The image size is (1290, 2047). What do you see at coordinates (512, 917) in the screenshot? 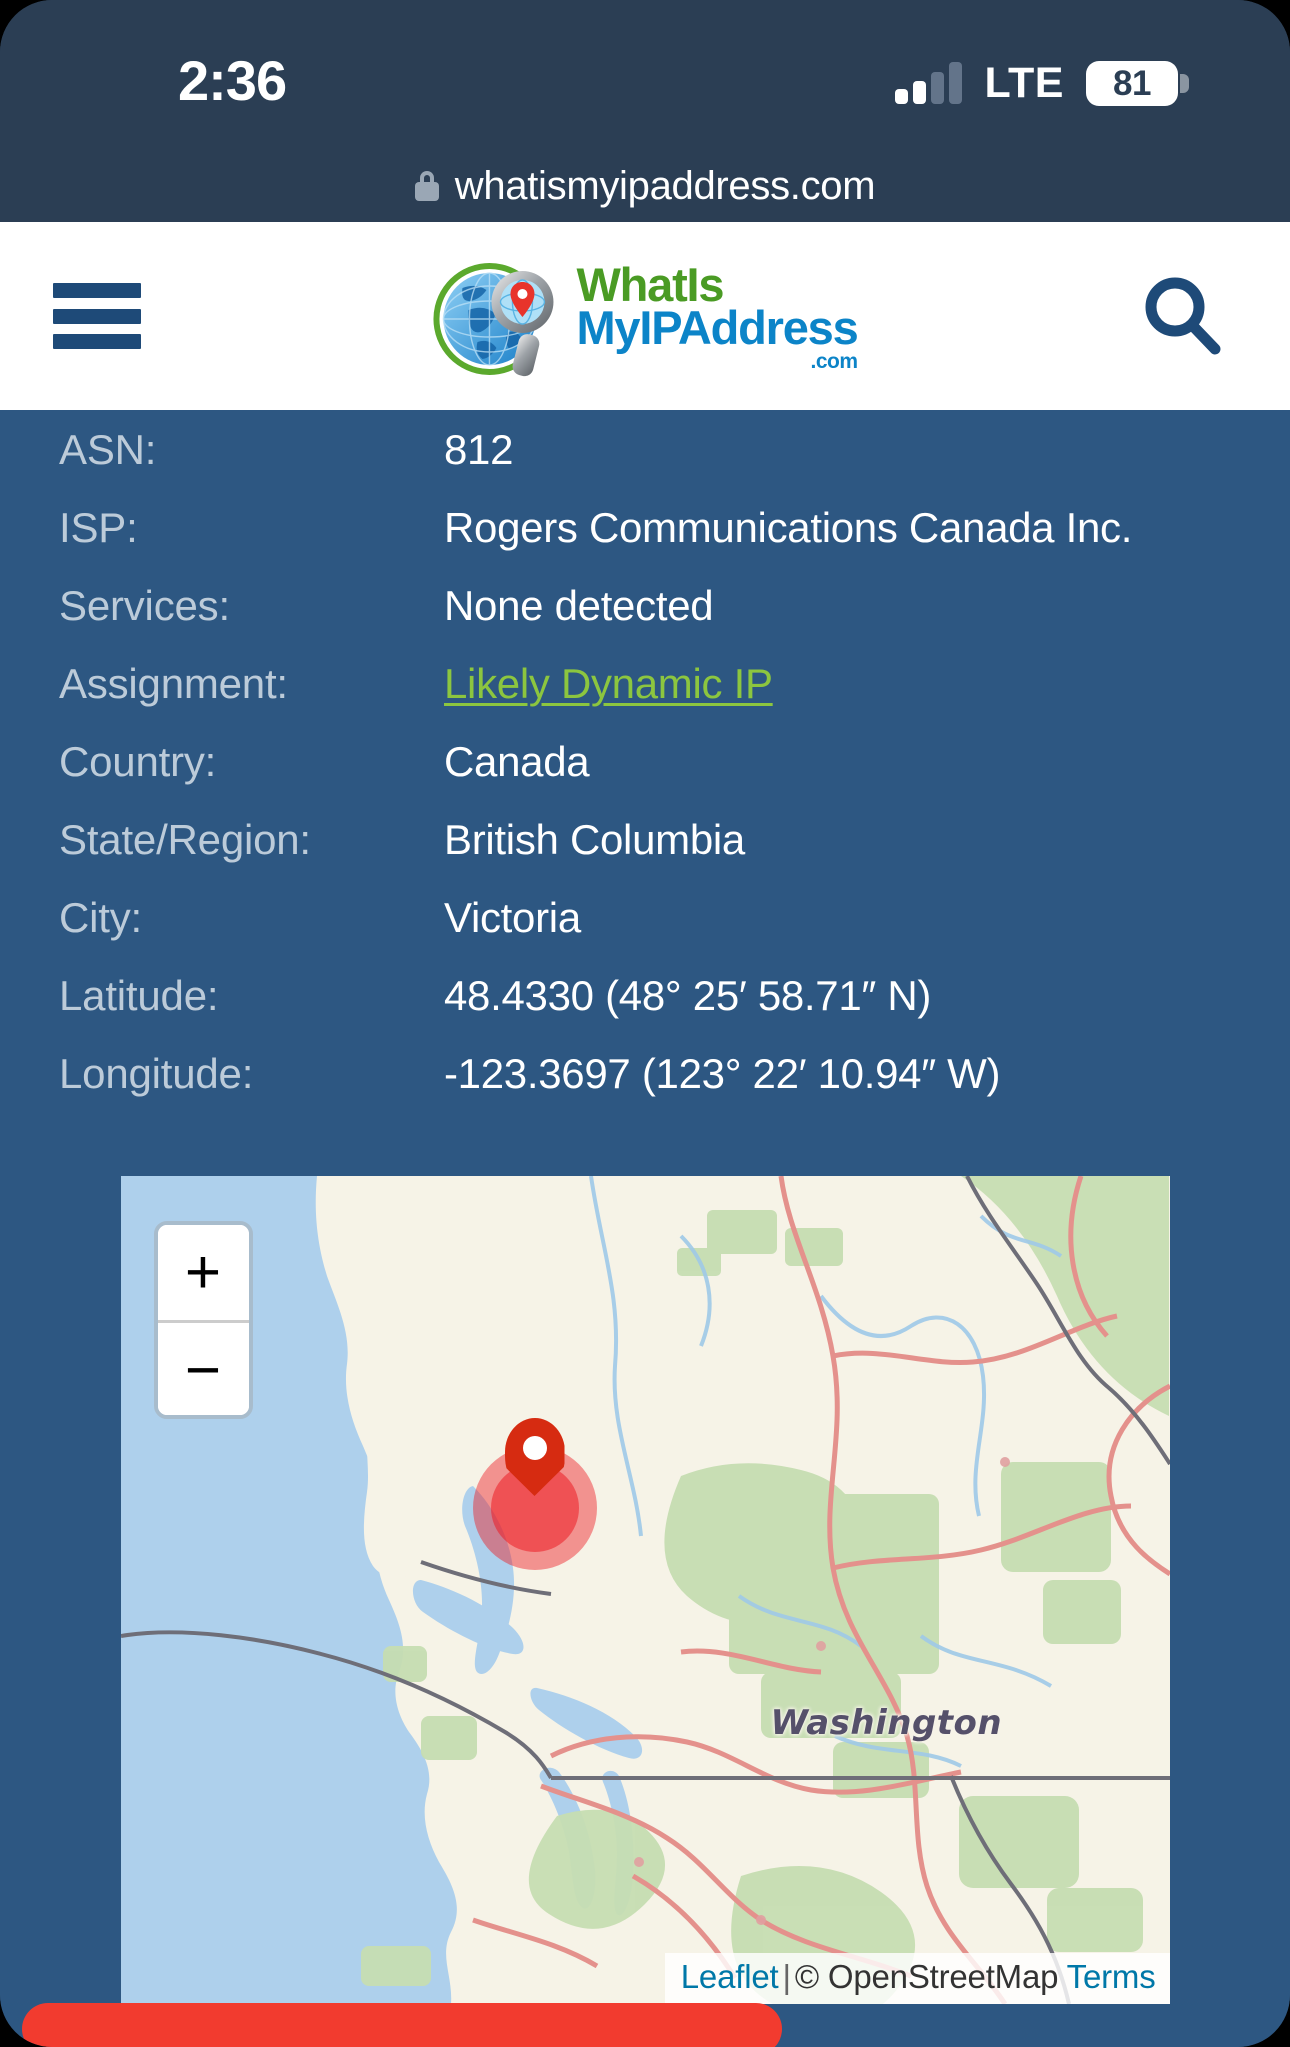
I see `row-value: Victoria` at bounding box center [512, 917].